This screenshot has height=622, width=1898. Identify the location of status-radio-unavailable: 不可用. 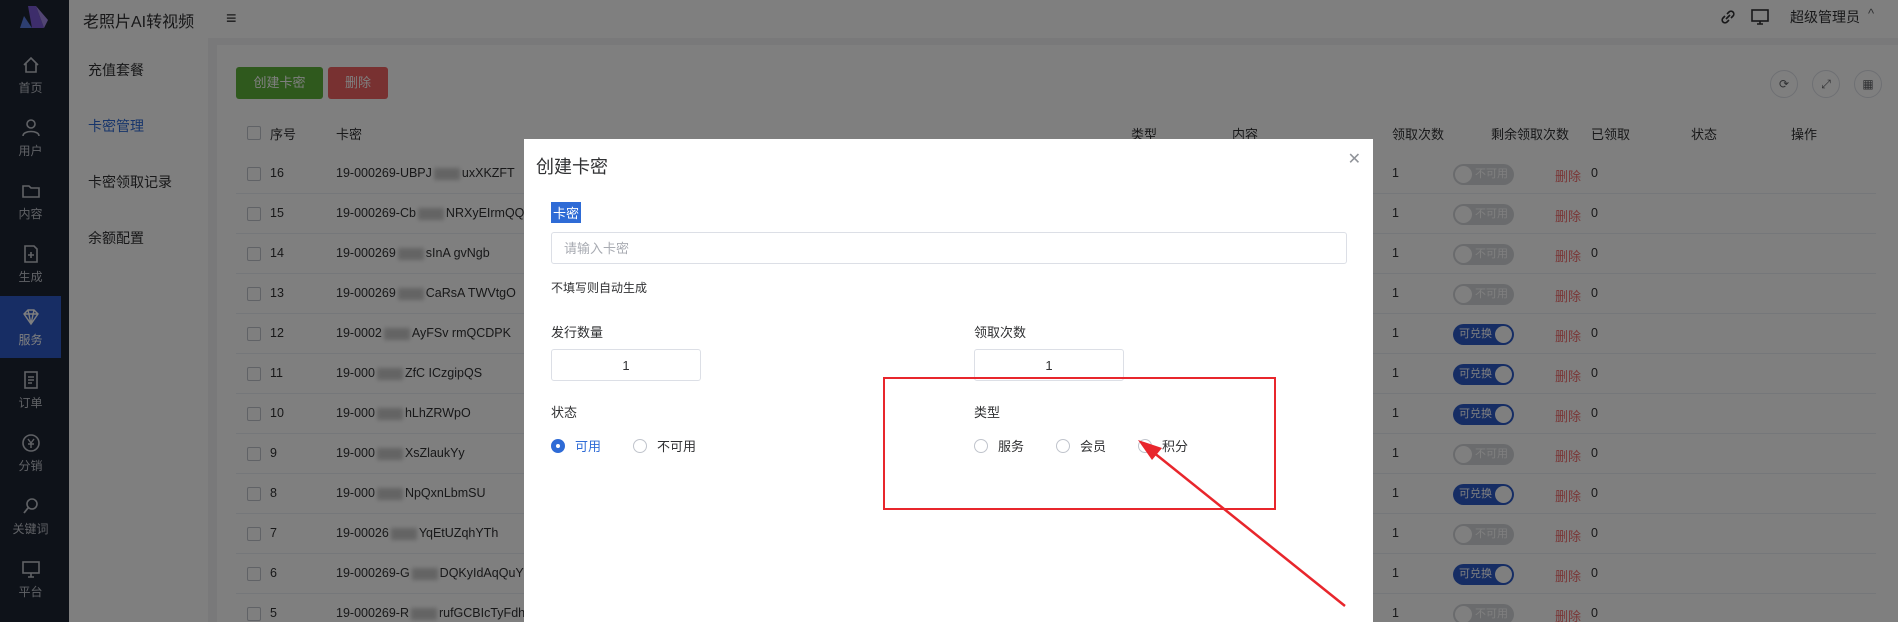
(664, 445).